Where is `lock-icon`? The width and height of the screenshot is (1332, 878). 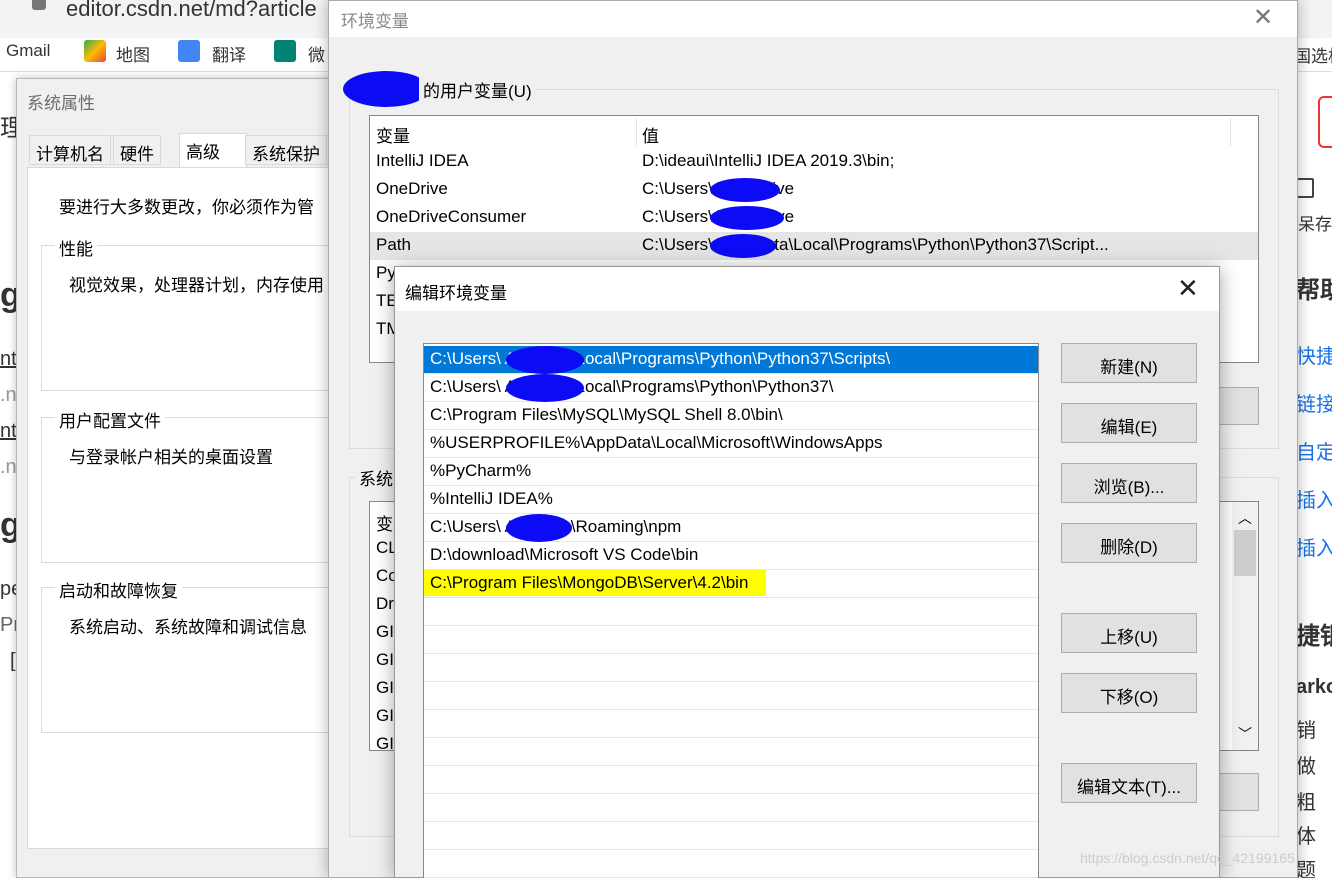
lock-icon is located at coordinates (39, 5).